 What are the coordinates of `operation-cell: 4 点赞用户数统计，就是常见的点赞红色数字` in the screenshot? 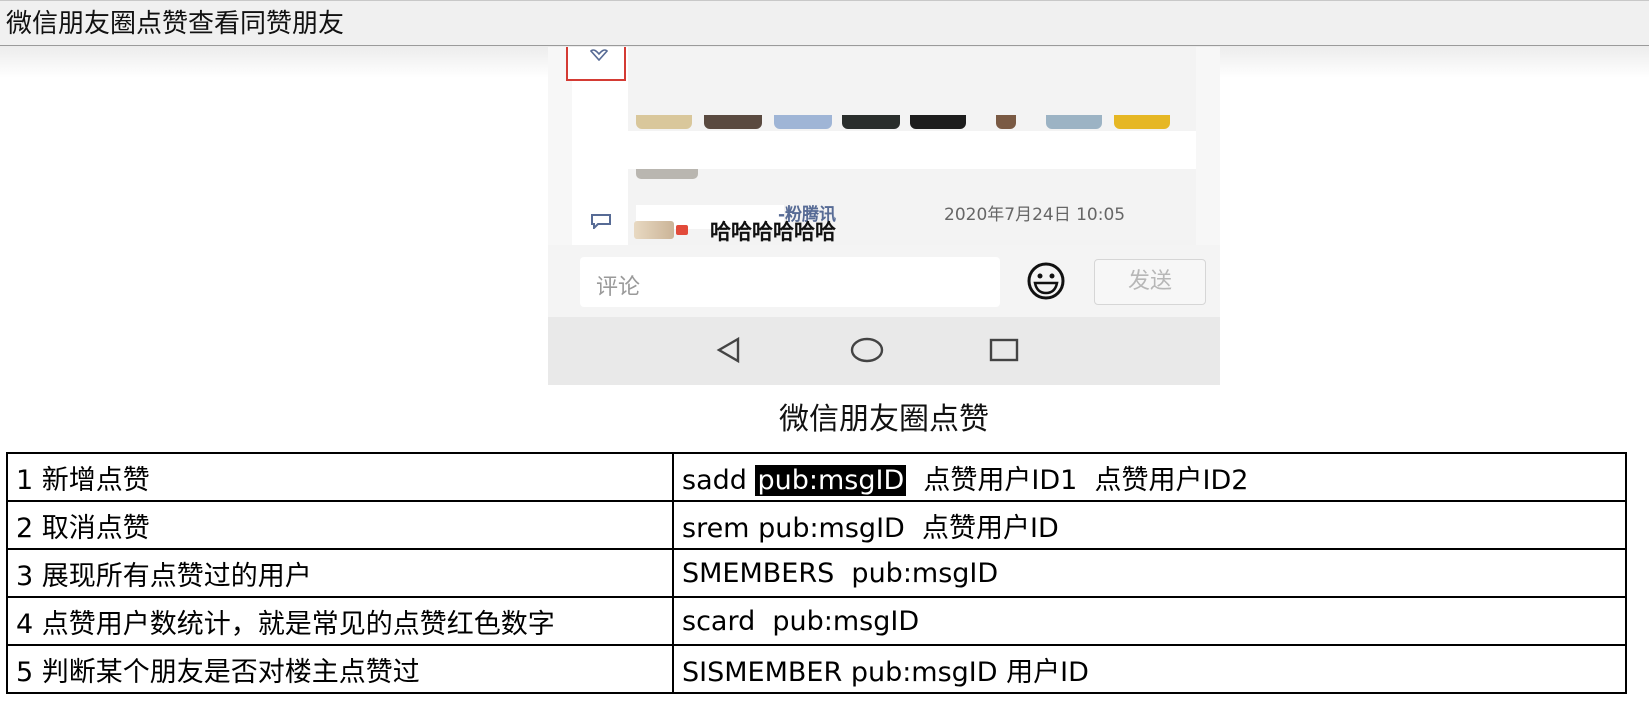 It's located at (340, 621).